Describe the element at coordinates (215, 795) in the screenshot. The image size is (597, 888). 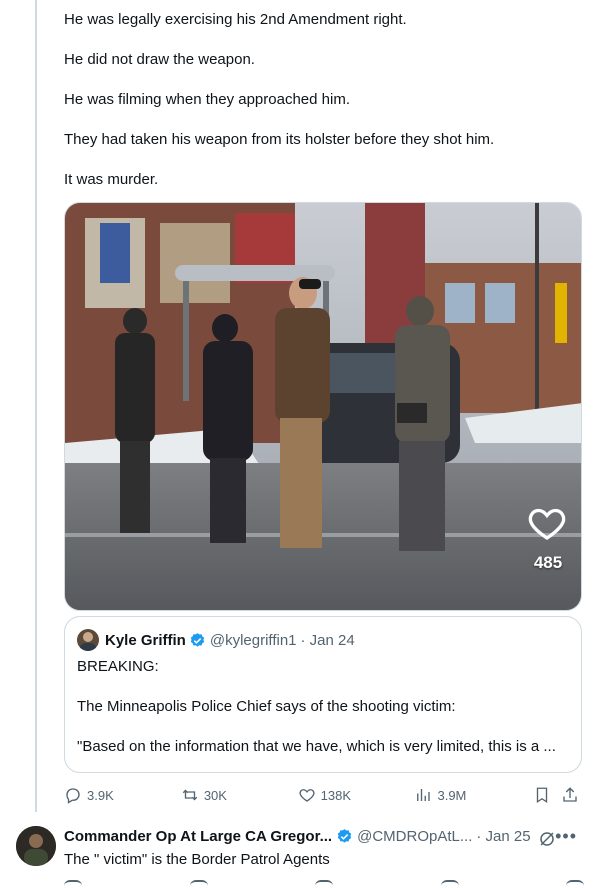
I see `repost-count: 30K` at that location.